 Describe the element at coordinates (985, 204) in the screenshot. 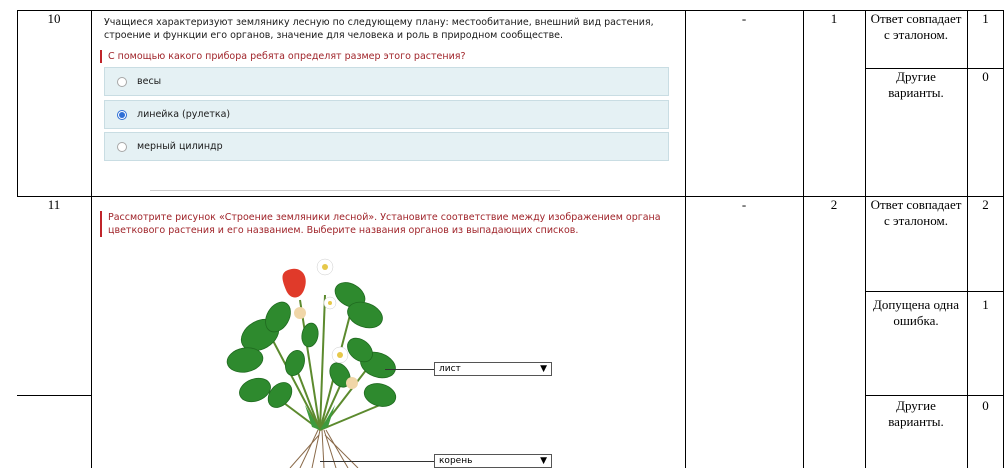

I see `criterion-points: 2` at that location.